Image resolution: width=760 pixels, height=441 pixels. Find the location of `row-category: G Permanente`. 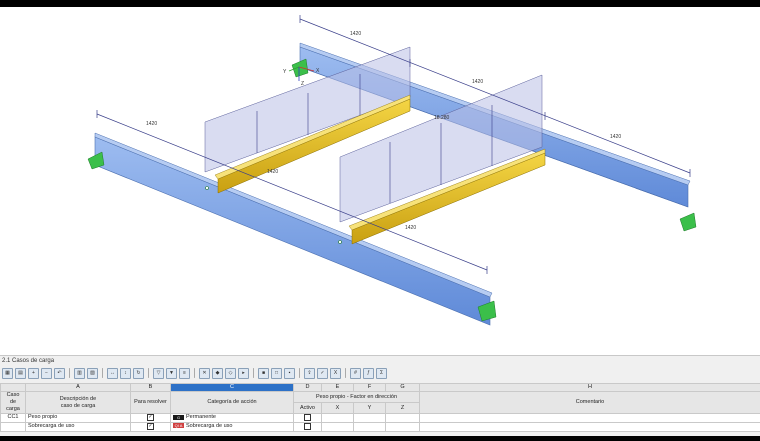

row-category: G Permanente is located at coordinates (232, 418).